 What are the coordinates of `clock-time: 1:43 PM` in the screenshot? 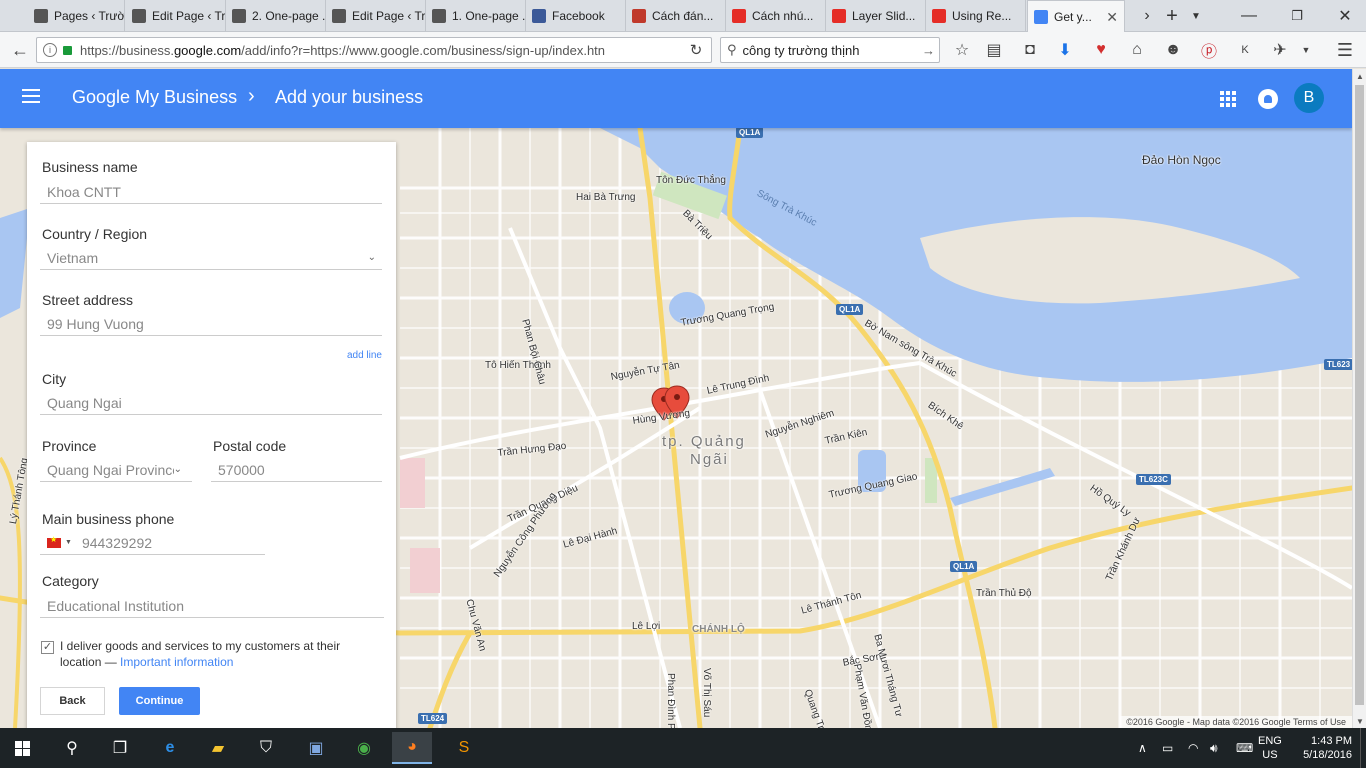 It's located at (1331, 741).